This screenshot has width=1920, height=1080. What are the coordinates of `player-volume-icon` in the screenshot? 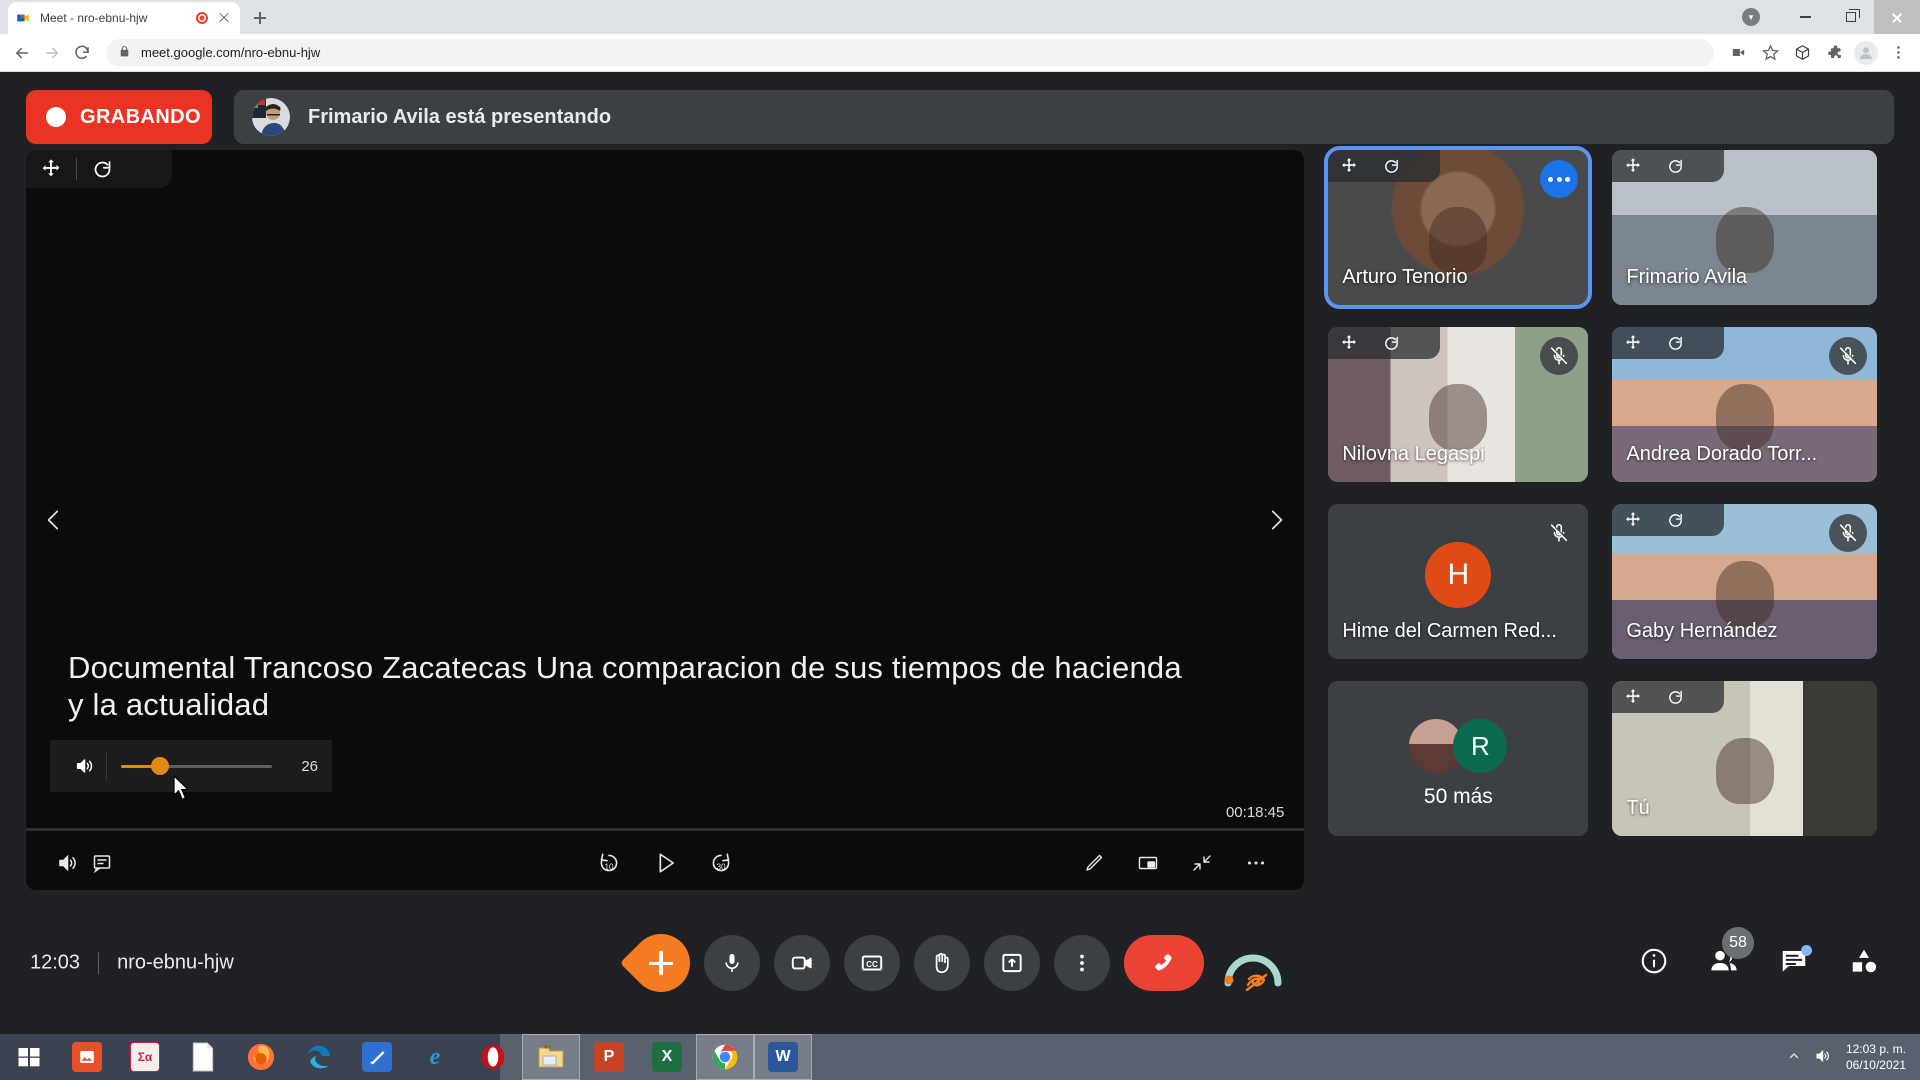 It's located at (68, 863).